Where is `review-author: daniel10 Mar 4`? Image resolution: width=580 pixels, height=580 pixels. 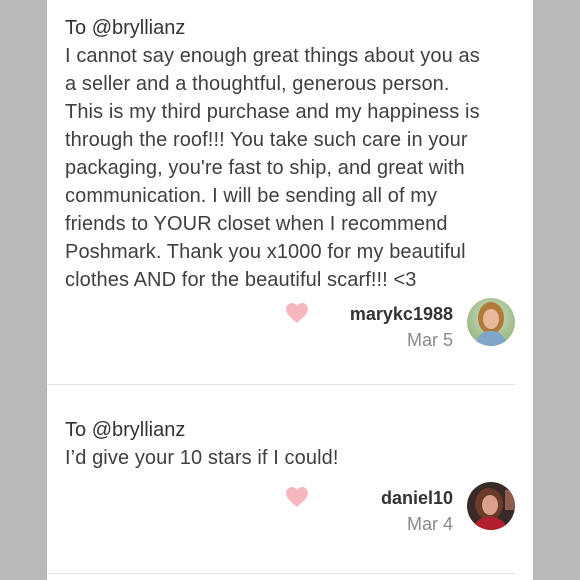 review-author: daniel10 Mar 4 is located at coordinates (400, 510).